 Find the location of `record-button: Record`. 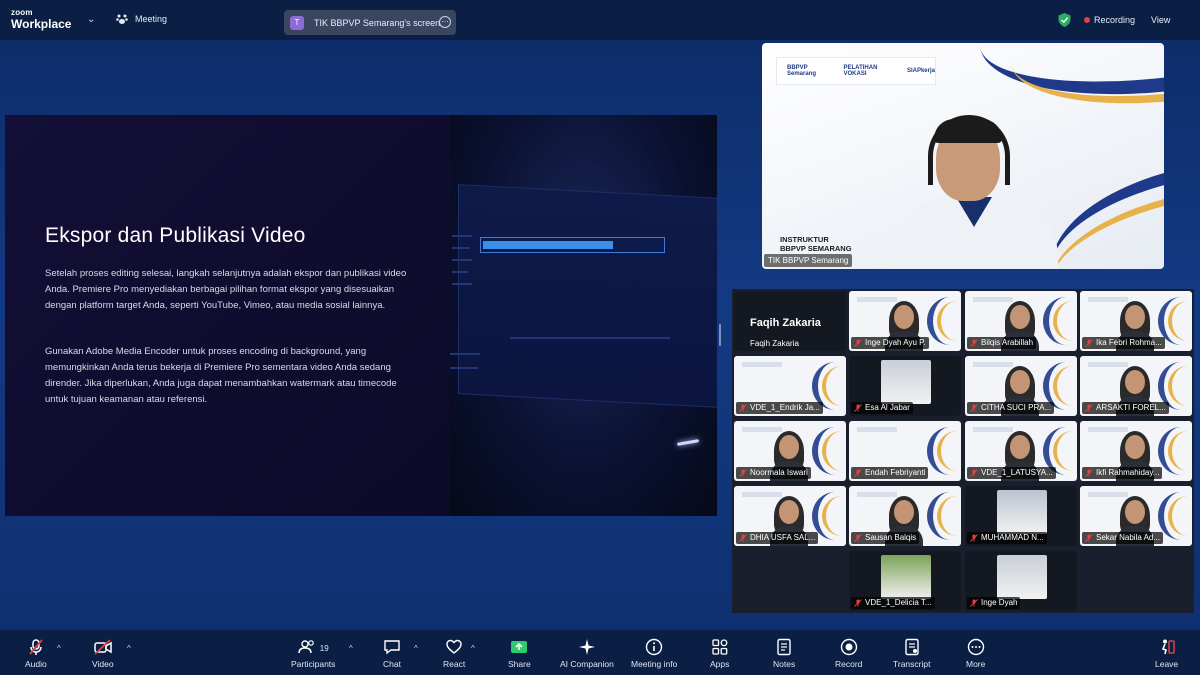

record-button: Record is located at coordinates (848, 653).